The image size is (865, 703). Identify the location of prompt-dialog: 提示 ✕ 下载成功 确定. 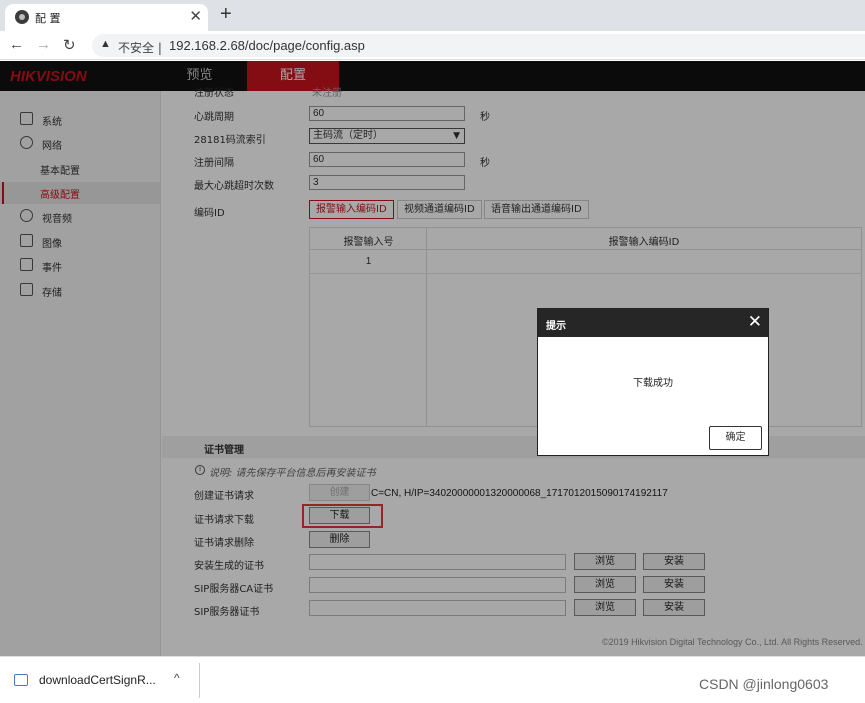
(653, 382).